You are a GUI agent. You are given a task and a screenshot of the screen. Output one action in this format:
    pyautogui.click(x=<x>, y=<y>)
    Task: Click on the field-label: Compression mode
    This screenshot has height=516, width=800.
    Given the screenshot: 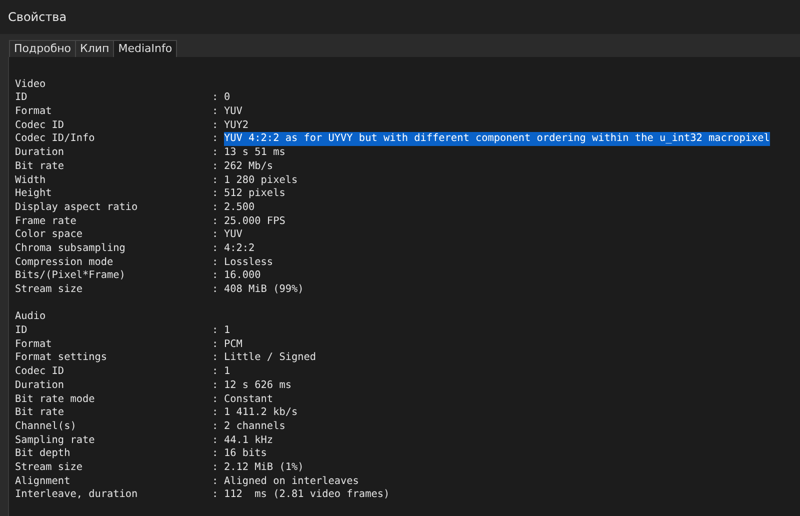 What is the action you would take?
    pyautogui.click(x=64, y=263)
    